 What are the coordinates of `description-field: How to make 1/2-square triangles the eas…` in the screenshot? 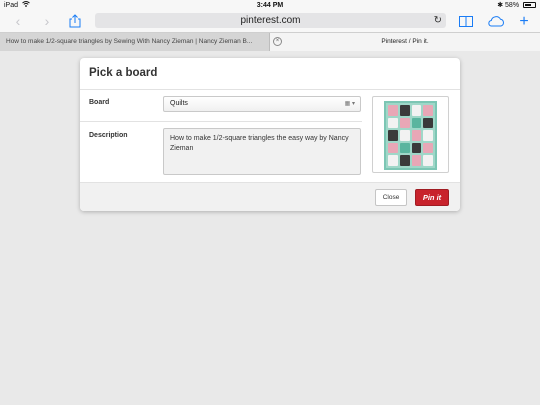 It's located at (262, 151).